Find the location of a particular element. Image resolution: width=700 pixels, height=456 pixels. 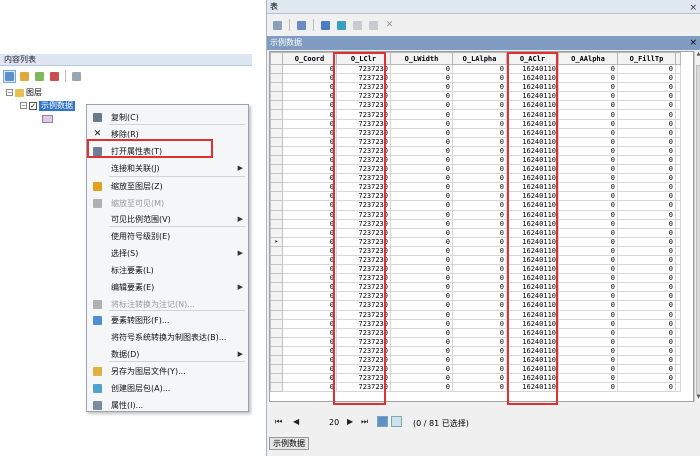

menu-item: 编辑要素(E) ▶ is located at coordinates (167, 287).